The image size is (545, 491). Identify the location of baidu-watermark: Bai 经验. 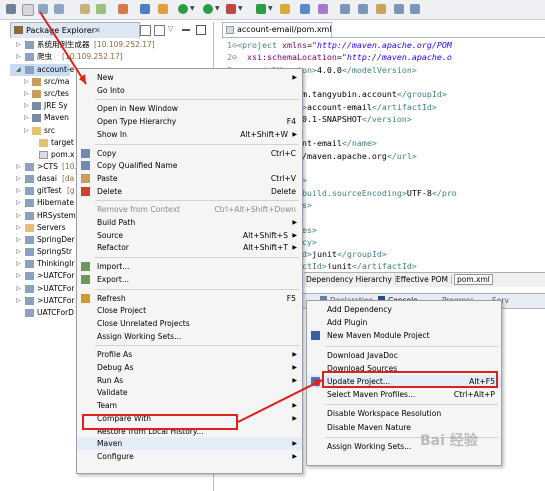
(449, 441).